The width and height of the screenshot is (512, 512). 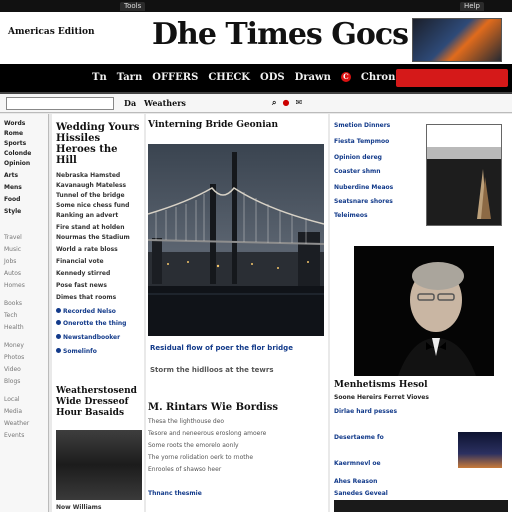 I want to click on bullet-link: Somelinfo, so click(x=76, y=351).